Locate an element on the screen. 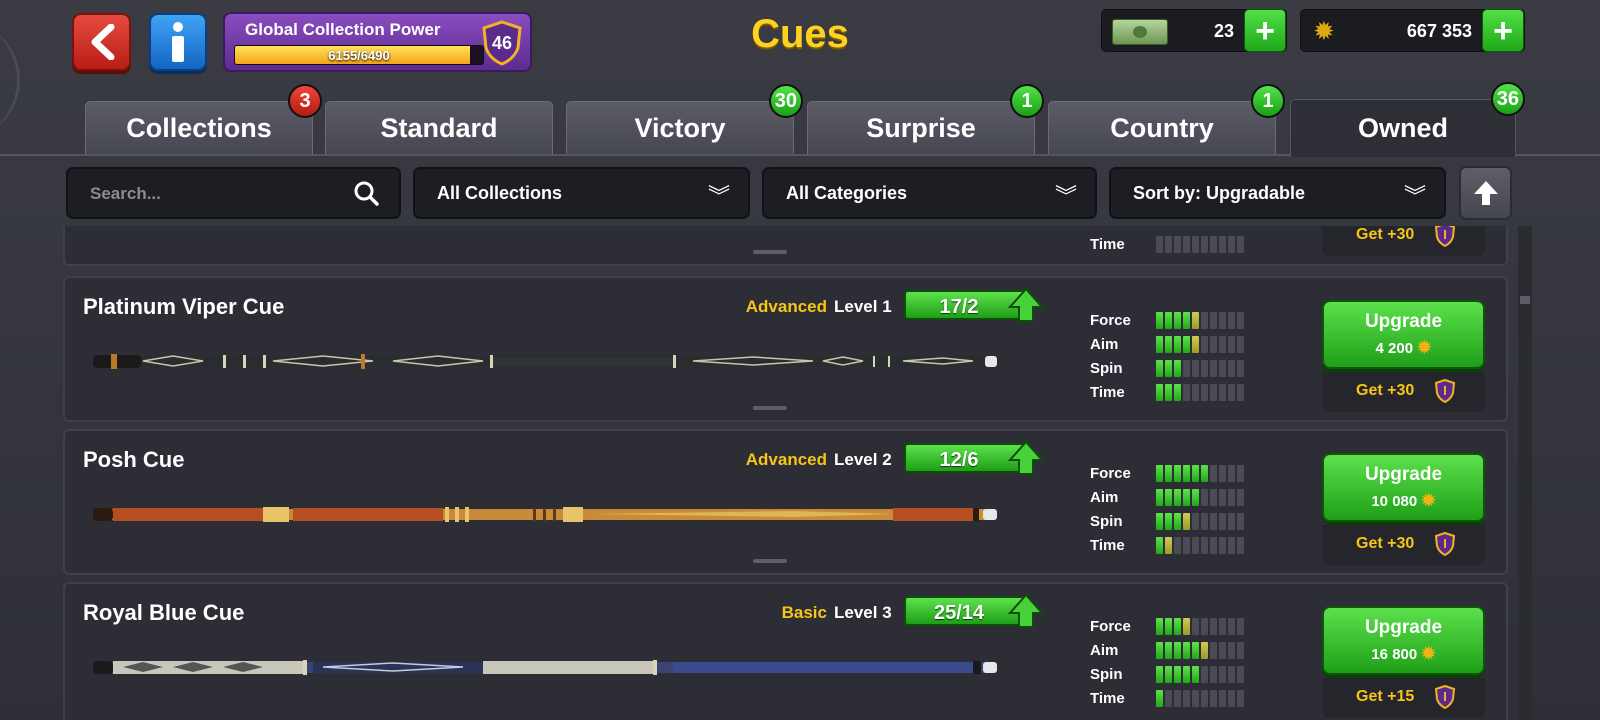 The width and height of the screenshot is (1600, 720). get-trophy-box: Get +15 is located at coordinates (1403, 698).